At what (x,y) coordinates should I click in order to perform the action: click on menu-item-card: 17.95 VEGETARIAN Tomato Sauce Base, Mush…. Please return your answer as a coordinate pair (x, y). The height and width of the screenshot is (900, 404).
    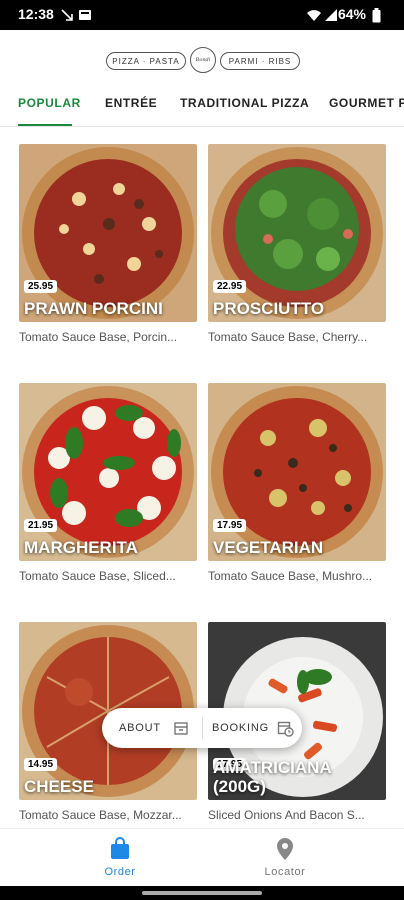
    Looking at the image, I should click on (297, 483).